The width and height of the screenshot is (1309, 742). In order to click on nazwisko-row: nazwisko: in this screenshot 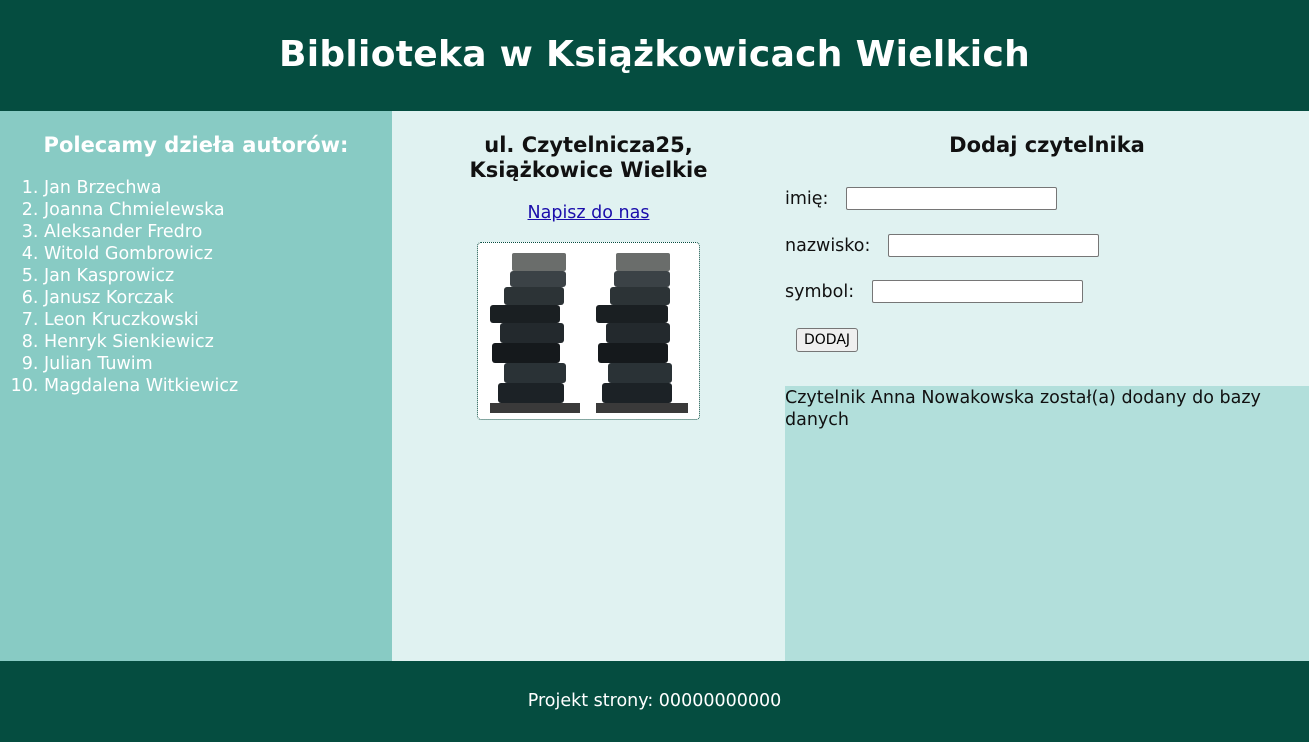, I will do `click(942, 245)`.